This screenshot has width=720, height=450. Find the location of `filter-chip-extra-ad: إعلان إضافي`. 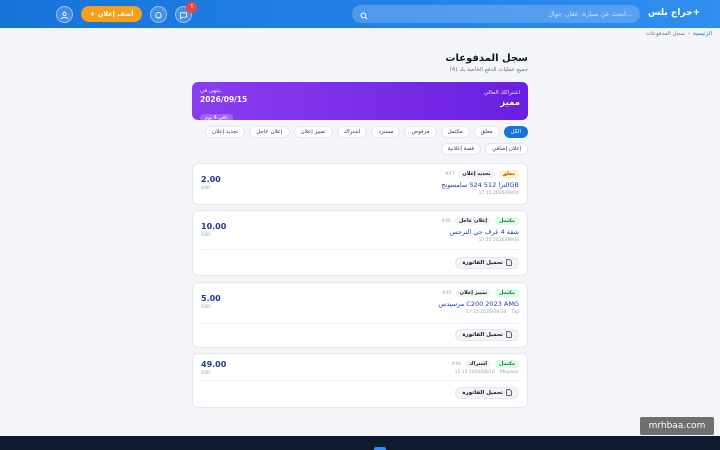

filter-chip-extra-ad: إعلان إضافي is located at coordinates (506, 149).